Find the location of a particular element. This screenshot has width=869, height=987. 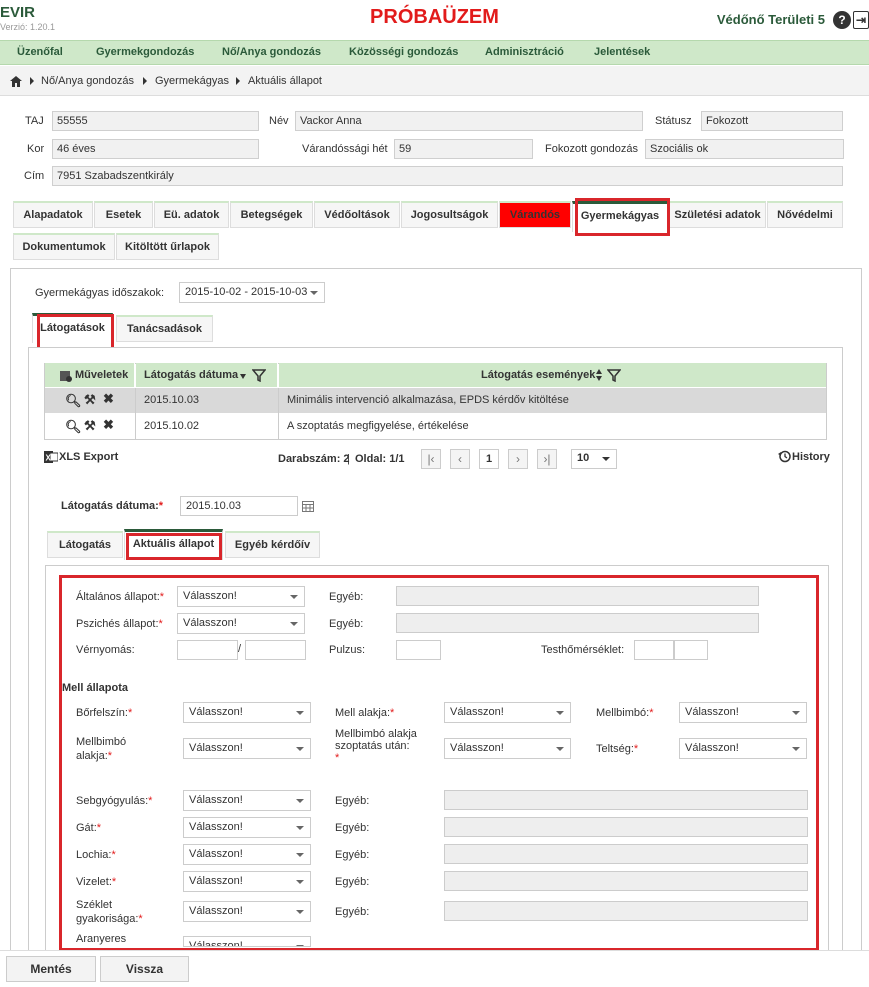

tab-szuletesi-adatok: Születési adatok is located at coordinates (717, 214).